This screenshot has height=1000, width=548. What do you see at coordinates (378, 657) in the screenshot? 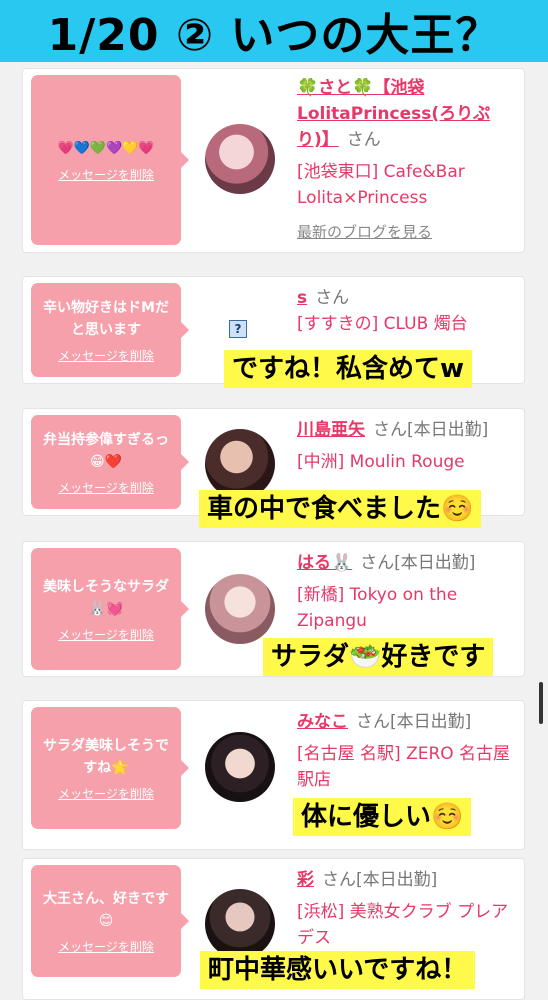
I see `caption-overlay: サラダ🥗好きです` at bounding box center [378, 657].